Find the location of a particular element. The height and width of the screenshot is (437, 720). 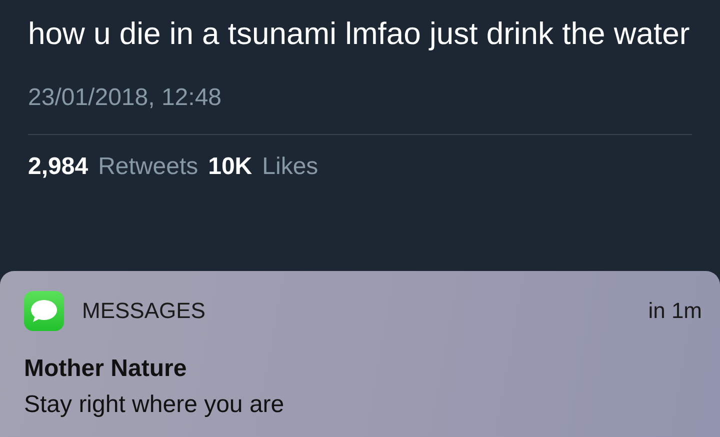

notification-time: in 1m is located at coordinates (675, 311).